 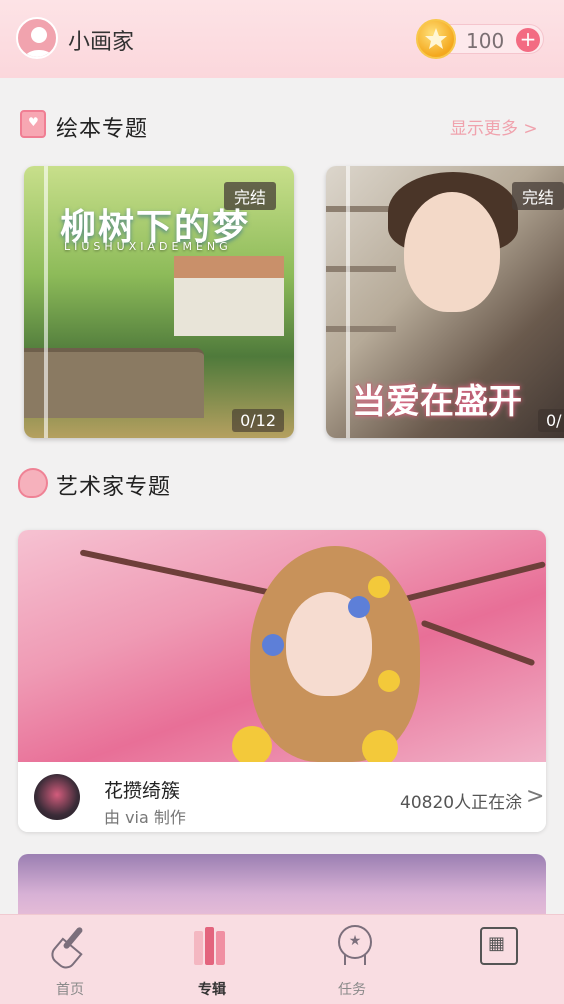 What do you see at coordinates (145, 817) in the screenshot?
I see `artwork-author: 由 via 制作` at bounding box center [145, 817].